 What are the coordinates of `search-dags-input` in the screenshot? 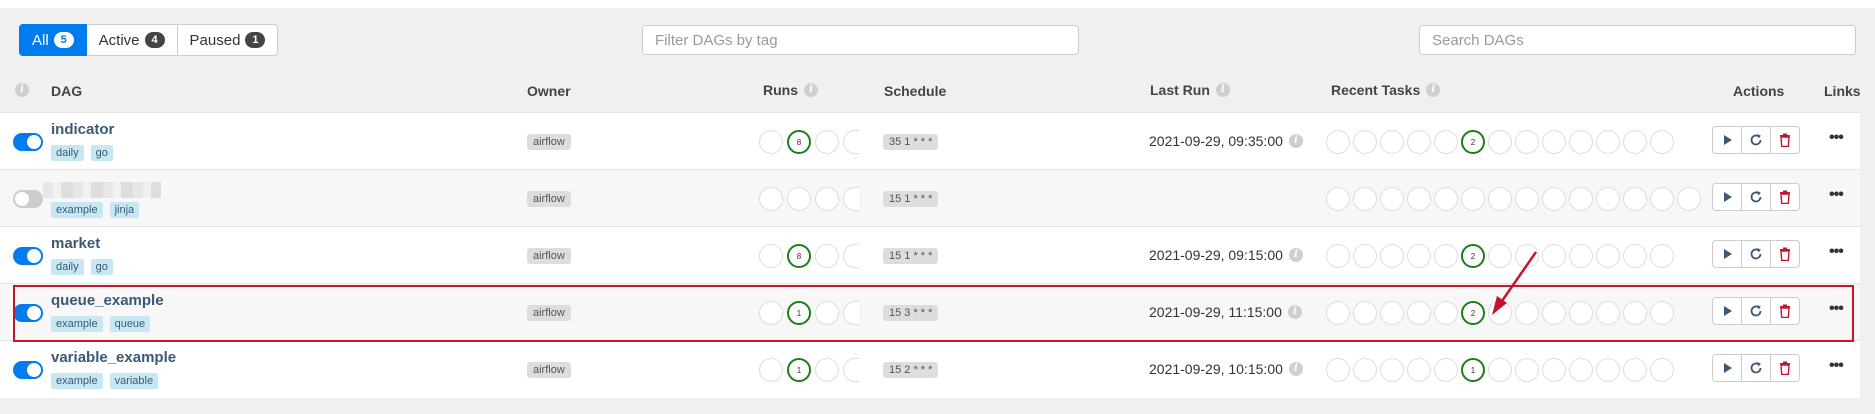 It's located at (1637, 40).